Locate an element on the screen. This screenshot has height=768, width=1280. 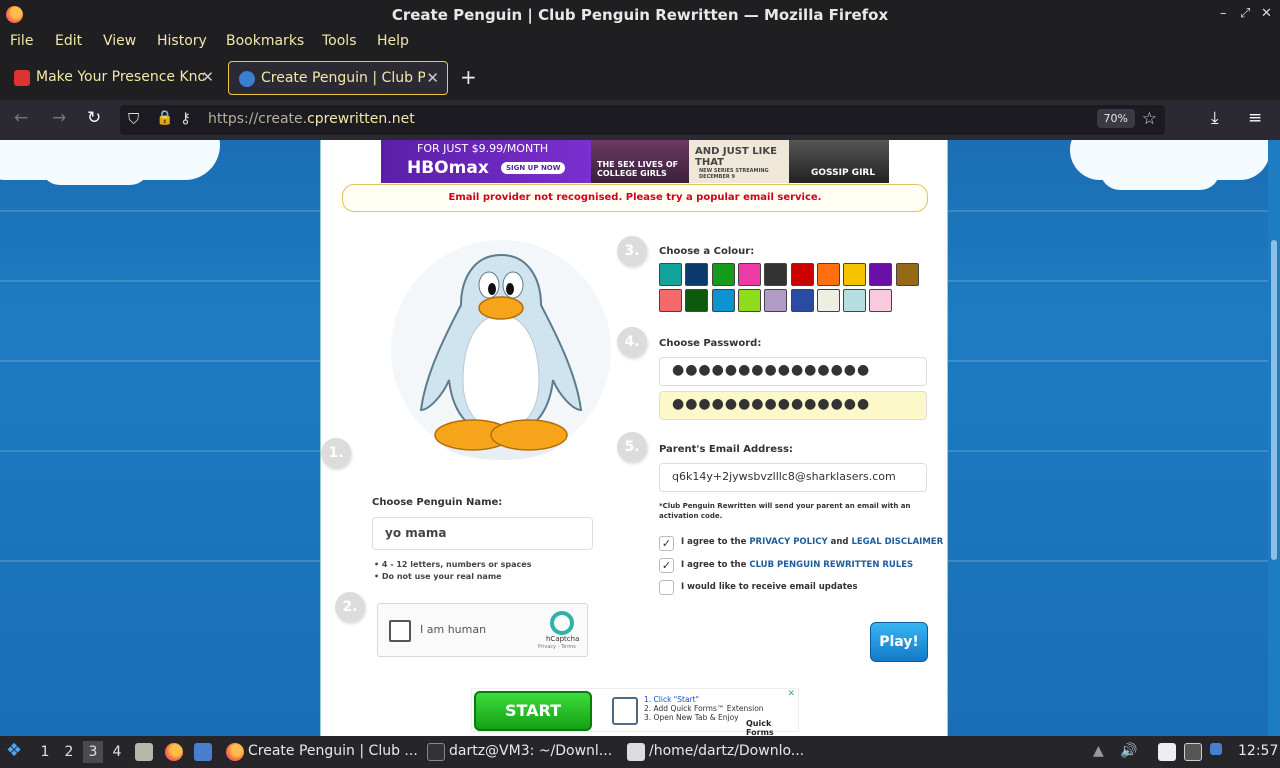
clipboard-icon is located at coordinates (1167, 752).